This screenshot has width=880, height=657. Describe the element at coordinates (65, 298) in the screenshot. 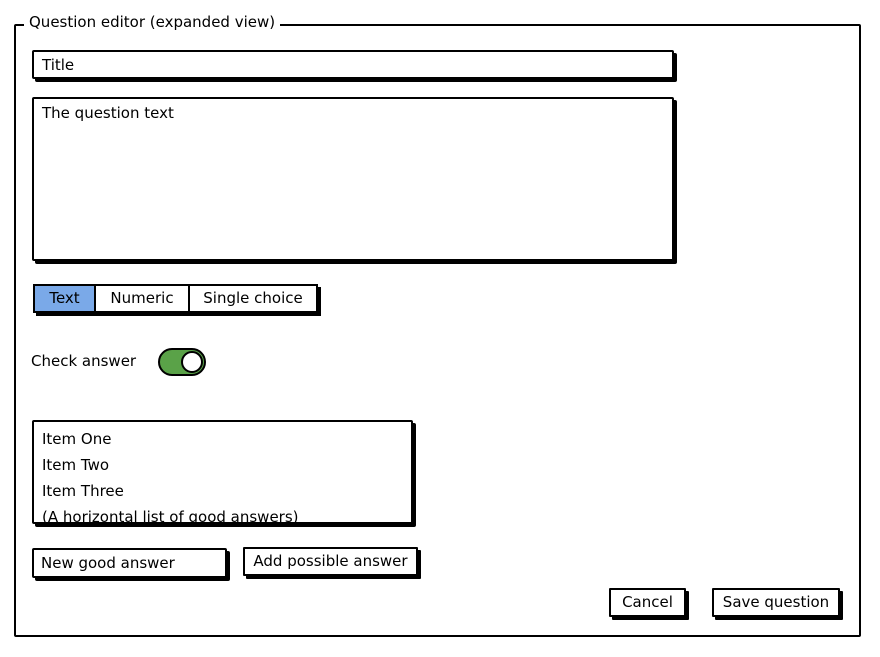

I see `tab-text: Text` at that location.